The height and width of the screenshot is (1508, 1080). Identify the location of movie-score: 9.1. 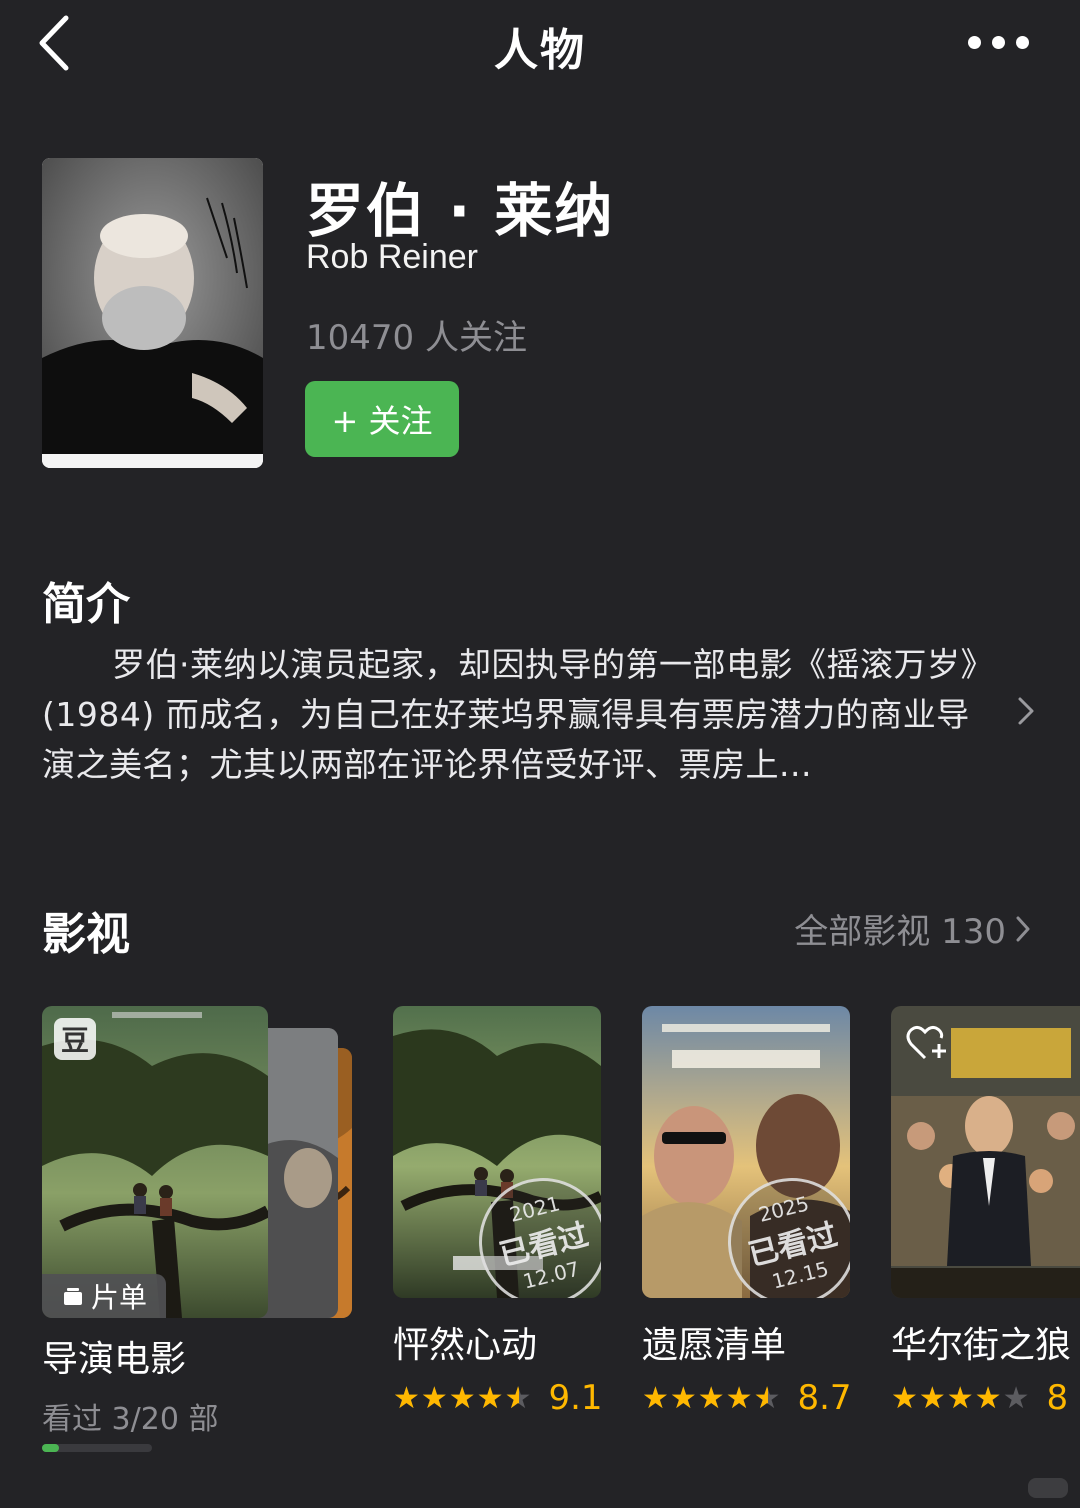
(575, 1398).